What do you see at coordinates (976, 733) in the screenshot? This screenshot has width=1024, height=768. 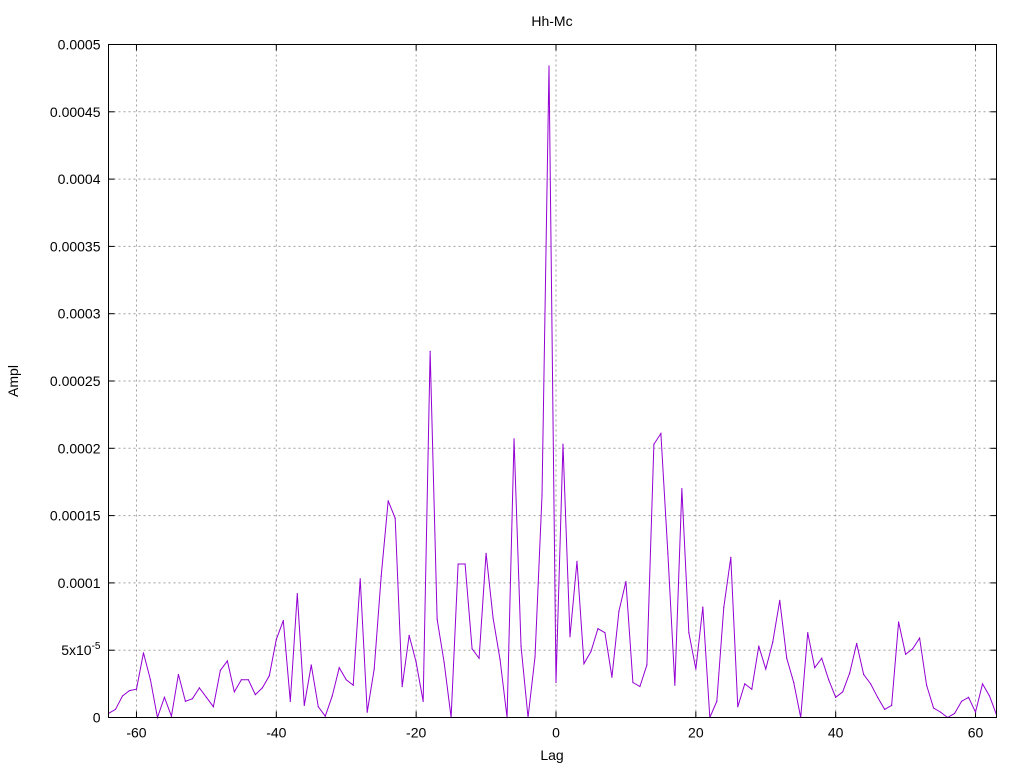 I see `x-tick-label: 60` at bounding box center [976, 733].